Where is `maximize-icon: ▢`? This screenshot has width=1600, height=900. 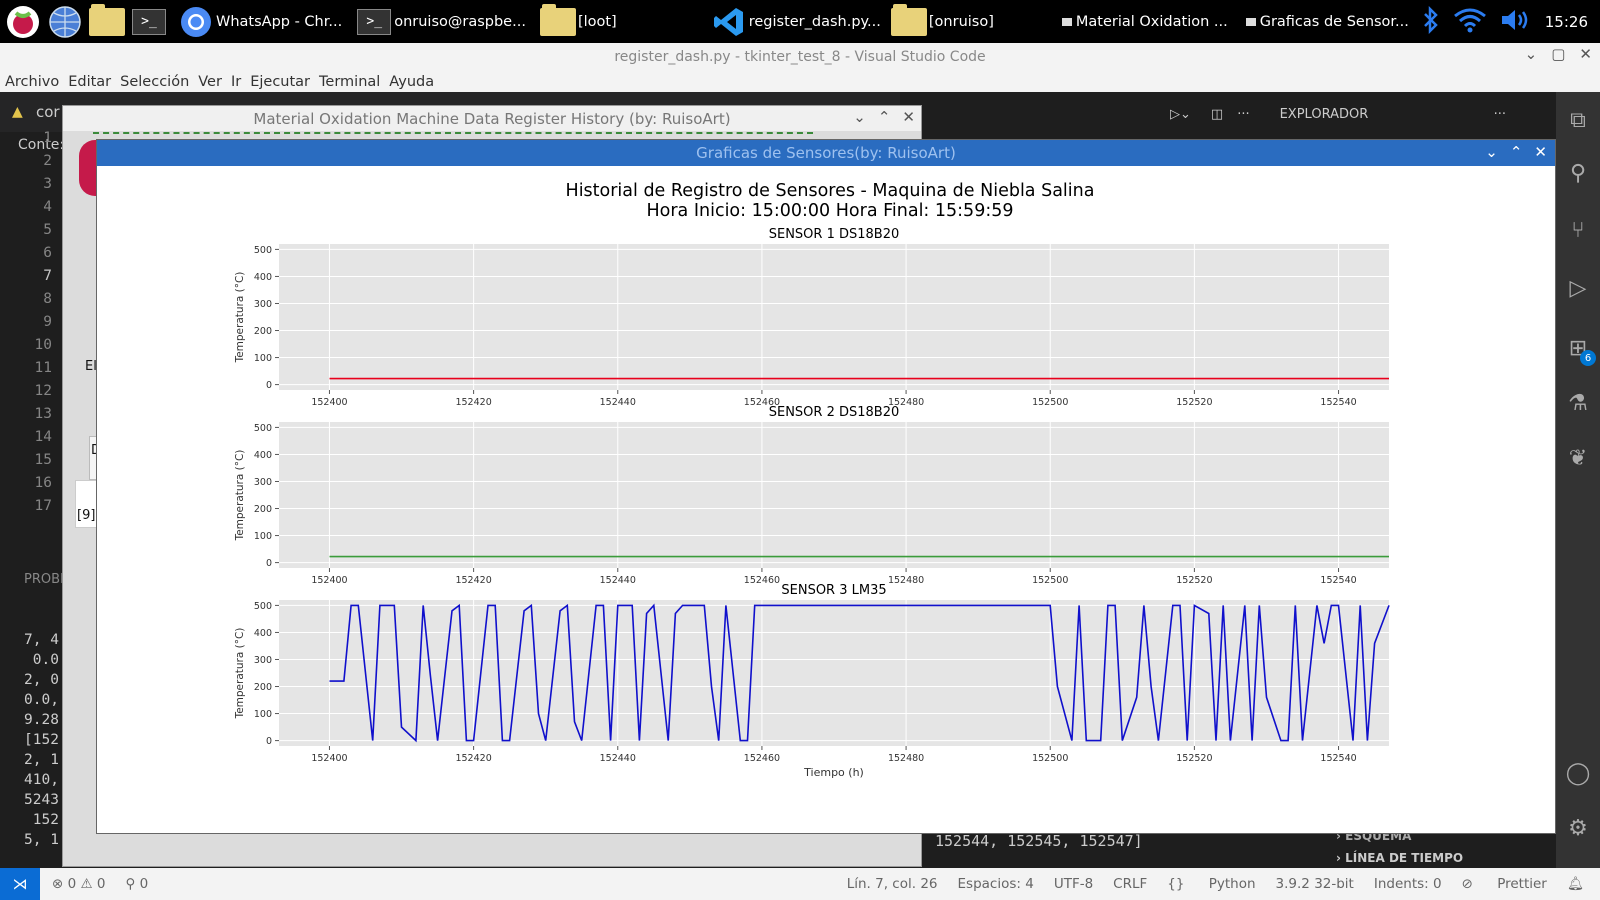 maximize-icon: ▢ is located at coordinates (1558, 54).